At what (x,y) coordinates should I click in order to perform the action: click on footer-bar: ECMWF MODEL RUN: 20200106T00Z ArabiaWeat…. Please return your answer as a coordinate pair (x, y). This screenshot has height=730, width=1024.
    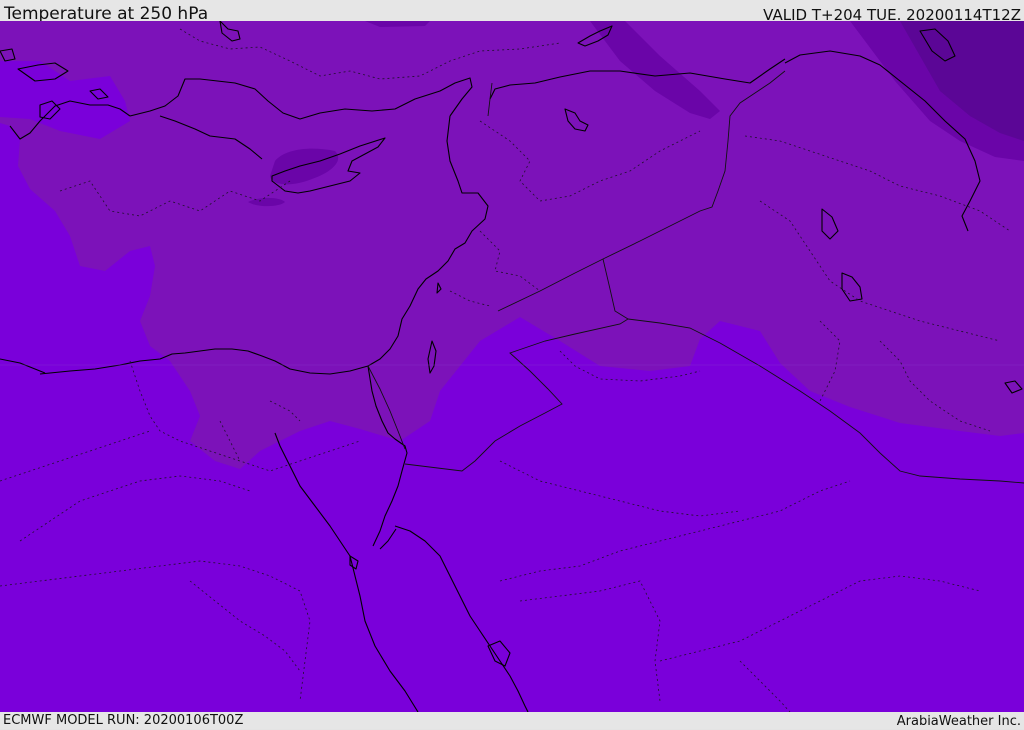
    Looking at the image, I should click on (512, 720).